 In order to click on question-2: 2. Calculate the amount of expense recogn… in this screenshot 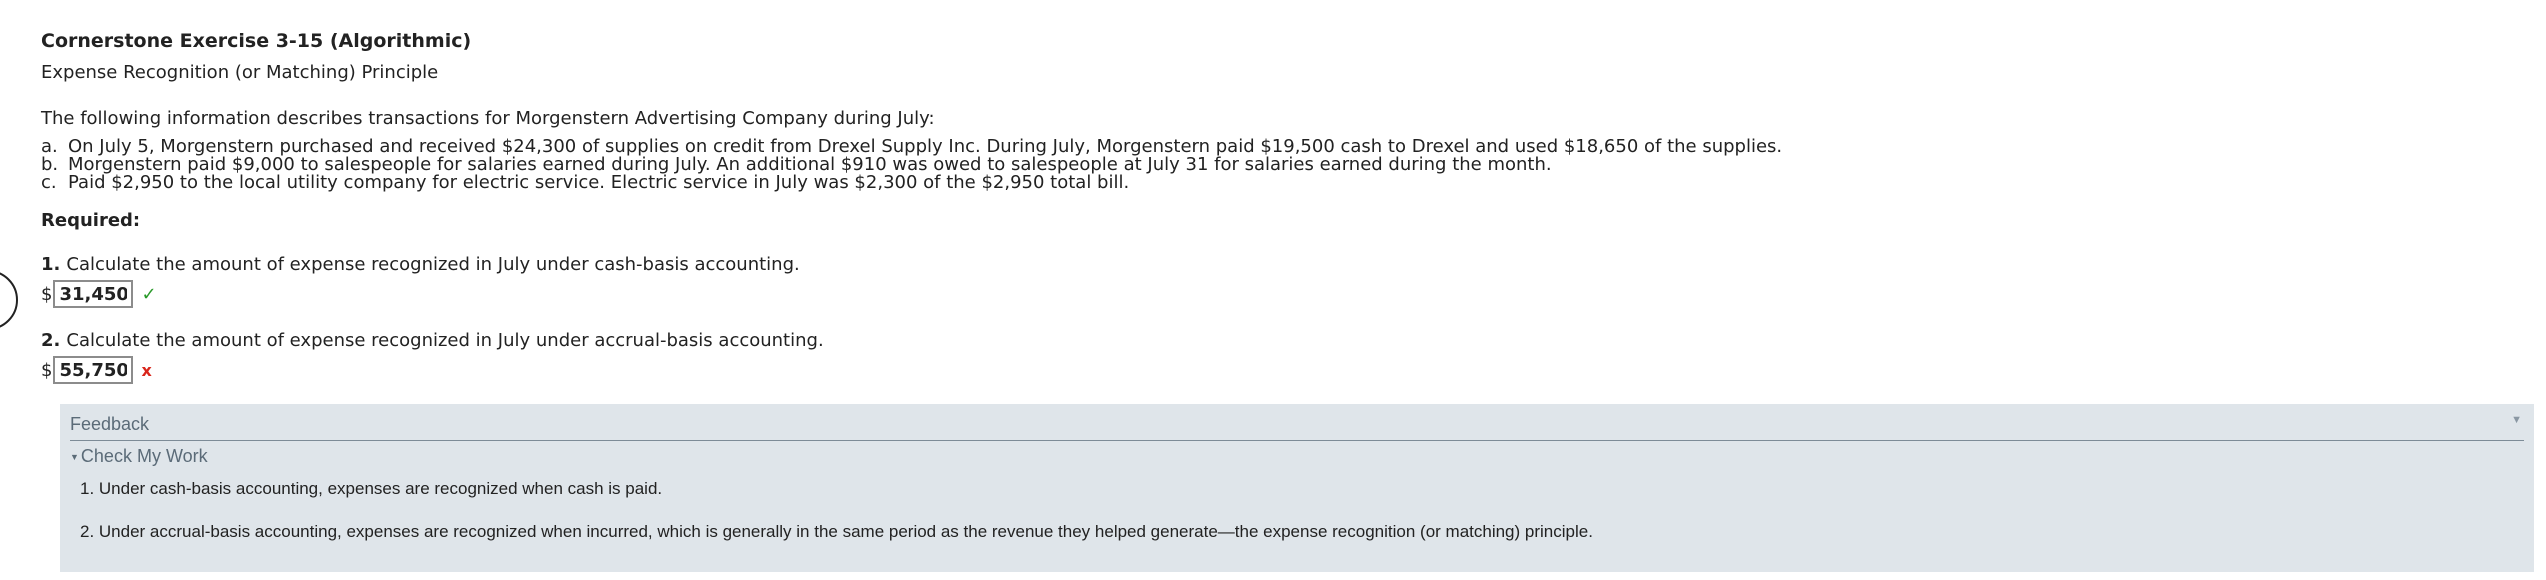, I will do `click(432, 340)`.